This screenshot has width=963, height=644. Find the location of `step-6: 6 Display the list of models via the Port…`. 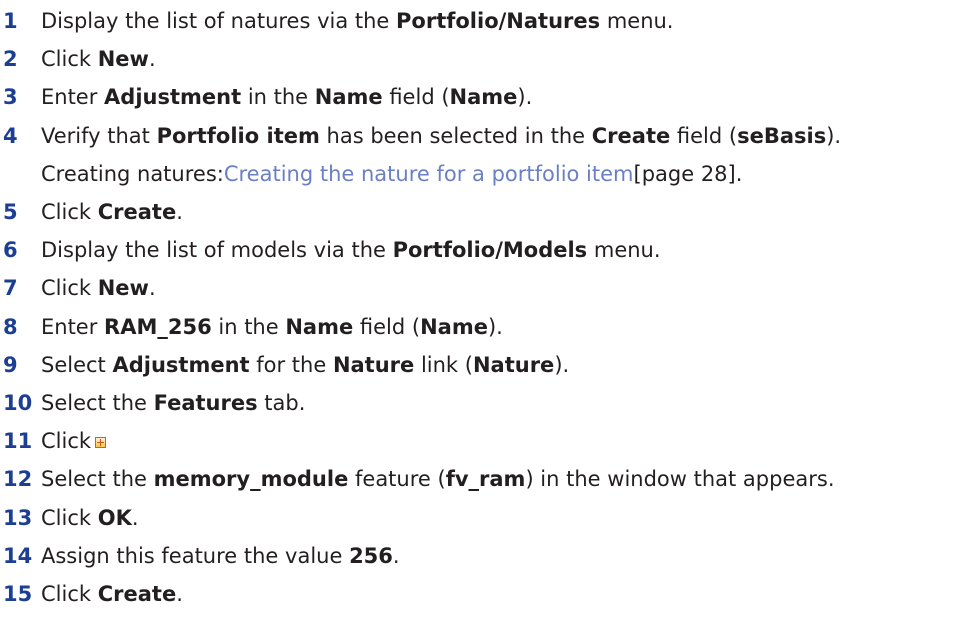

step-6: 6 Display the list of models via the Port… is located at coordinates (481, 250).